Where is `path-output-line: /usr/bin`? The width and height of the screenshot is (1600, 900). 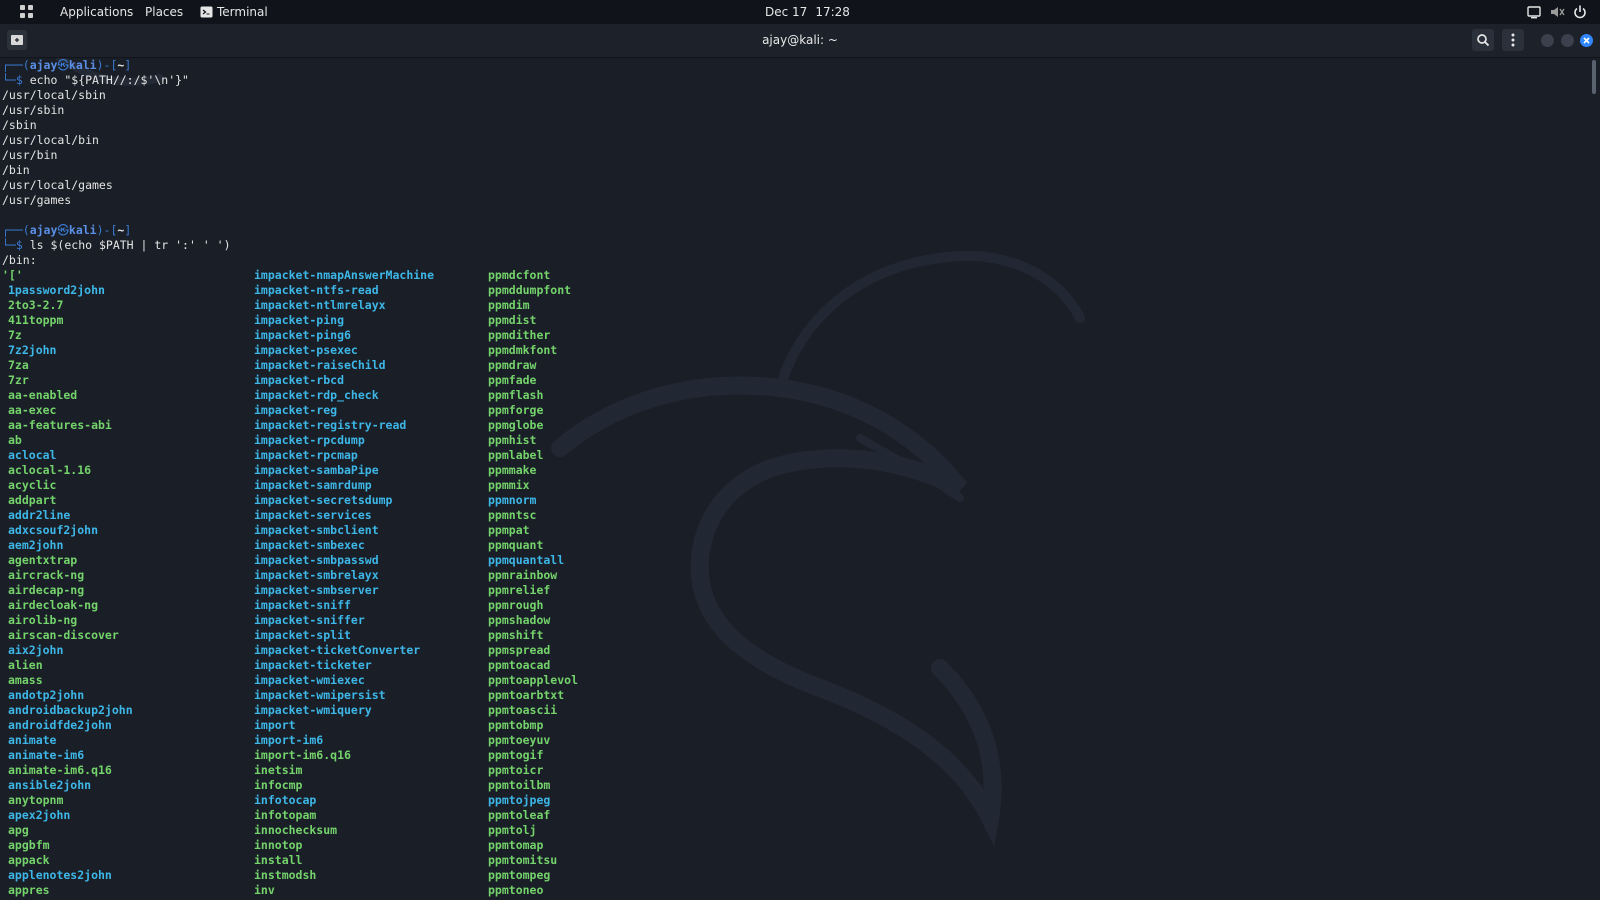 path-output-line: /usr/bin is located at coordinates (30, 155).